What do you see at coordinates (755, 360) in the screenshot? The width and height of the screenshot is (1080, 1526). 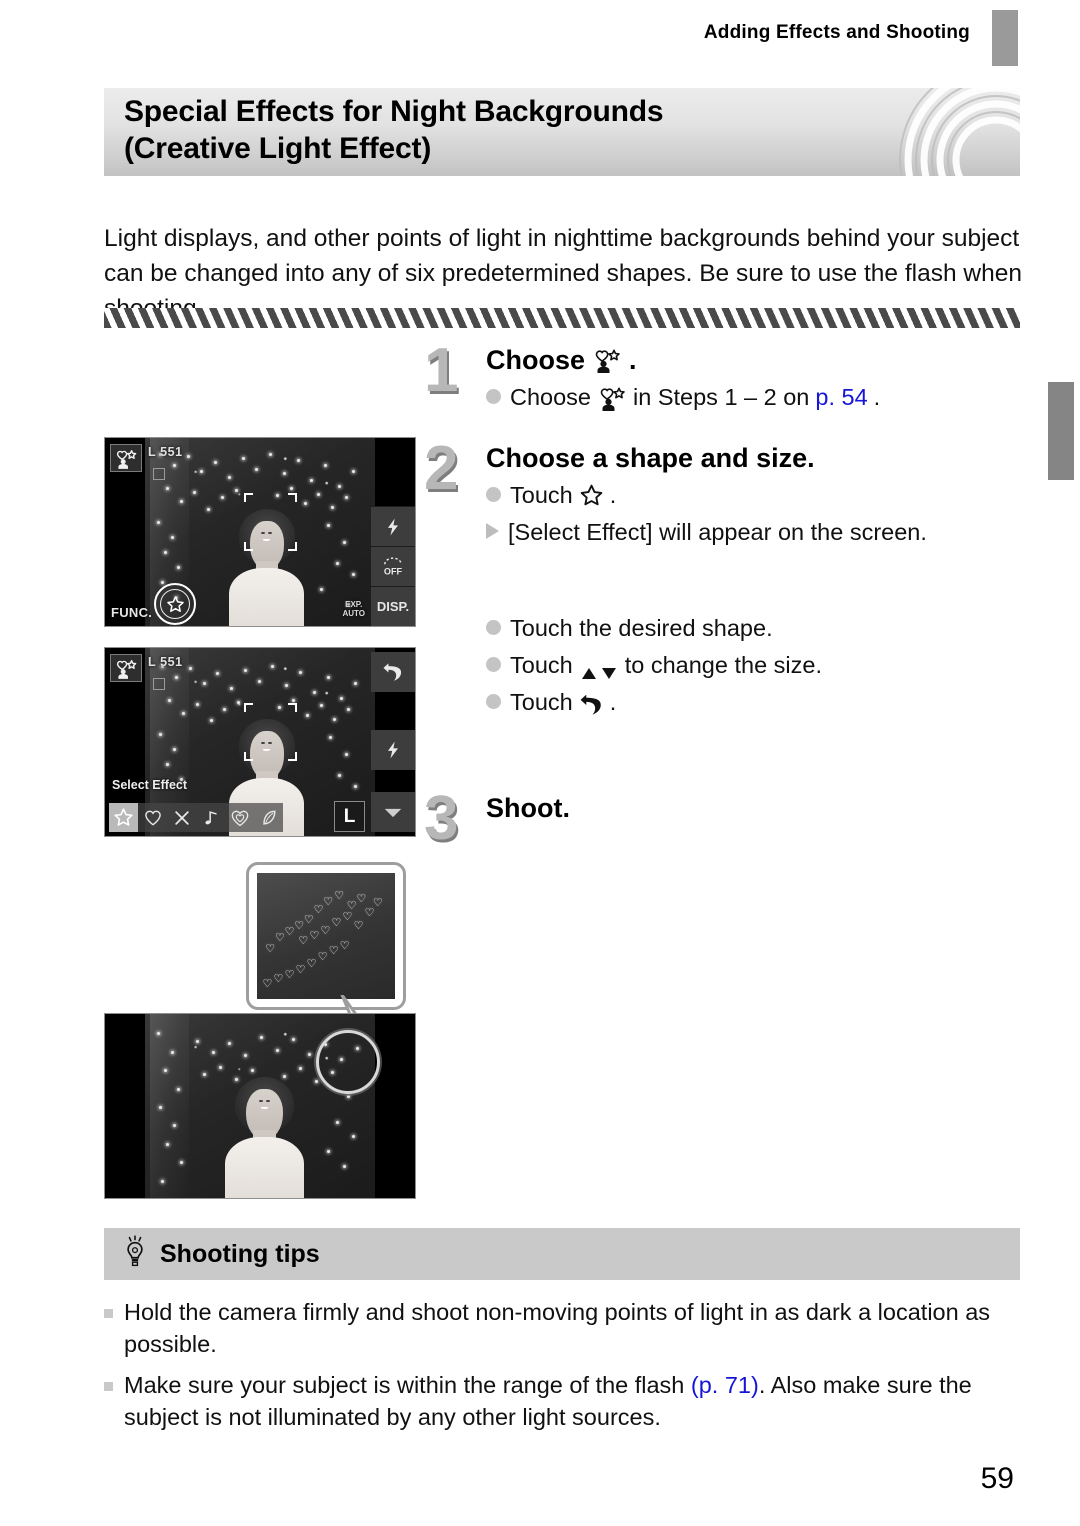 I see `step-1-heading: Choose .` at bounding box center [755, 360].